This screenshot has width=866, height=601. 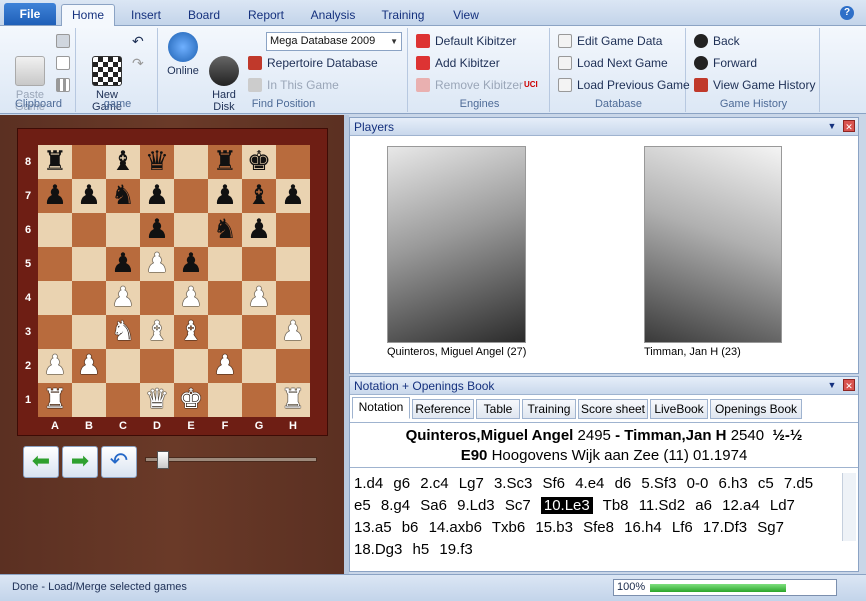 What do you see at coordinates (293, 85) in the screenshot?
I see `in-this-game-button: In This Game` at bounding box center [293, 85].